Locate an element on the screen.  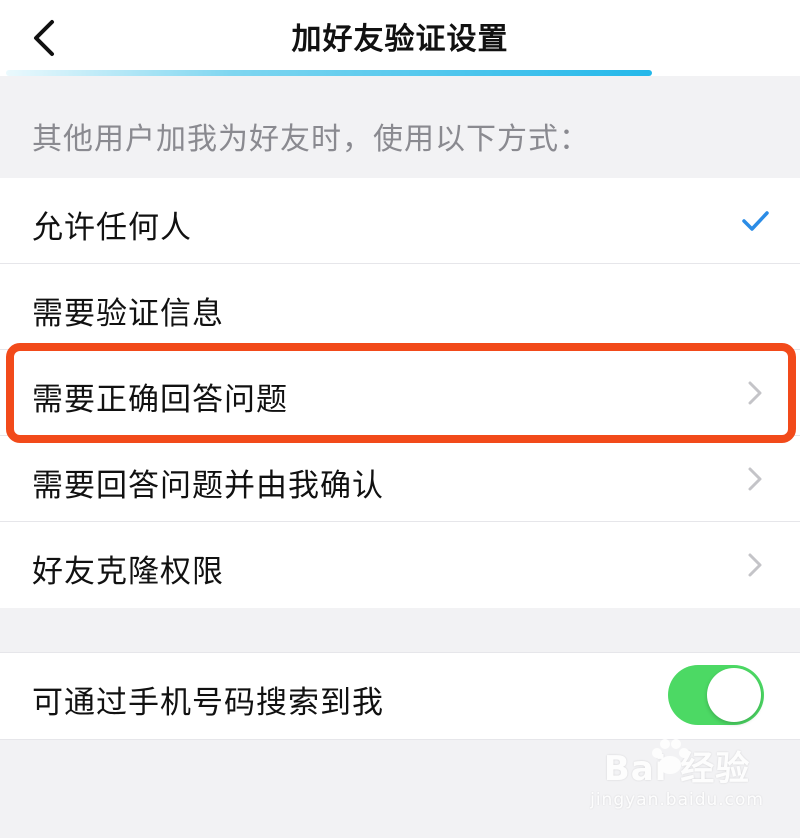
phone-search-toggle is located at coordinates (716, 695).